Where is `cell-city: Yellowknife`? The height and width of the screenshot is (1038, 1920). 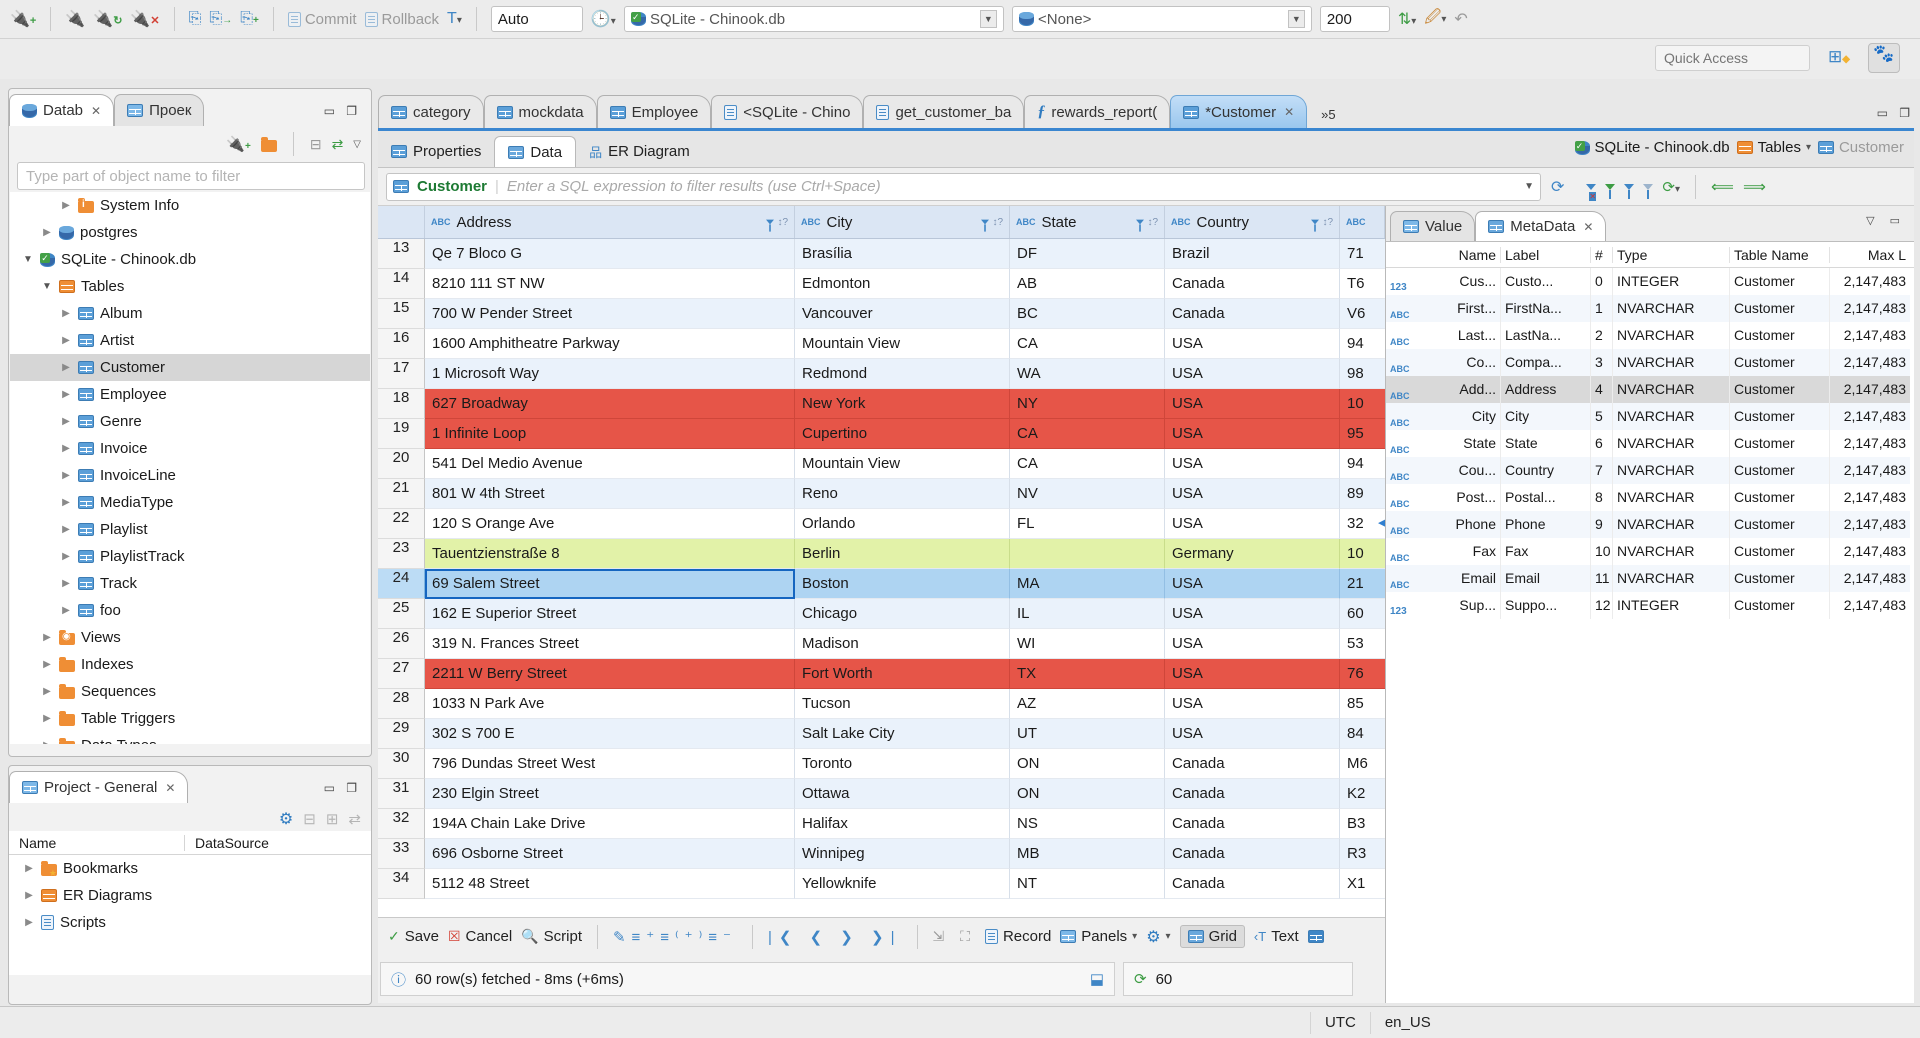 cell-city: Yellowknife is located at coordinates (902, 884).